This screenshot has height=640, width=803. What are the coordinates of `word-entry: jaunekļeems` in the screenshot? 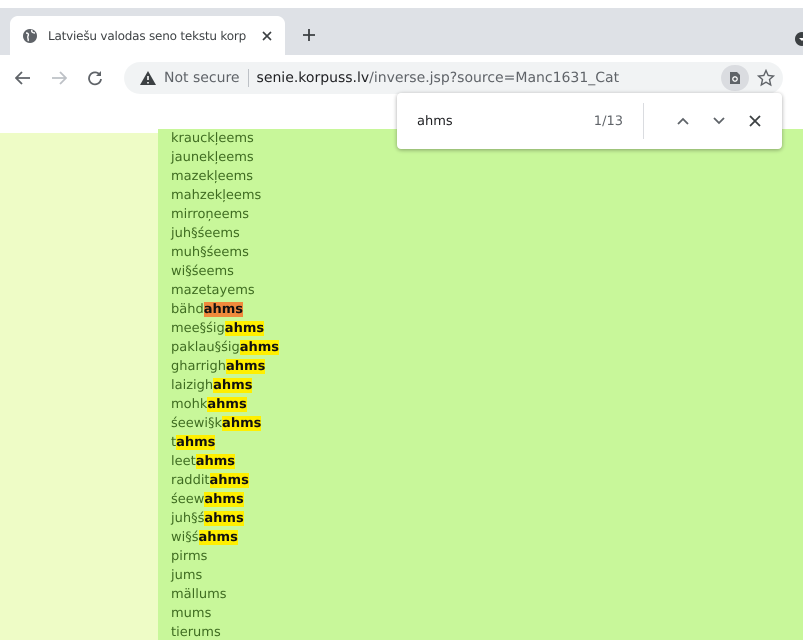 It's located at (213, 158).